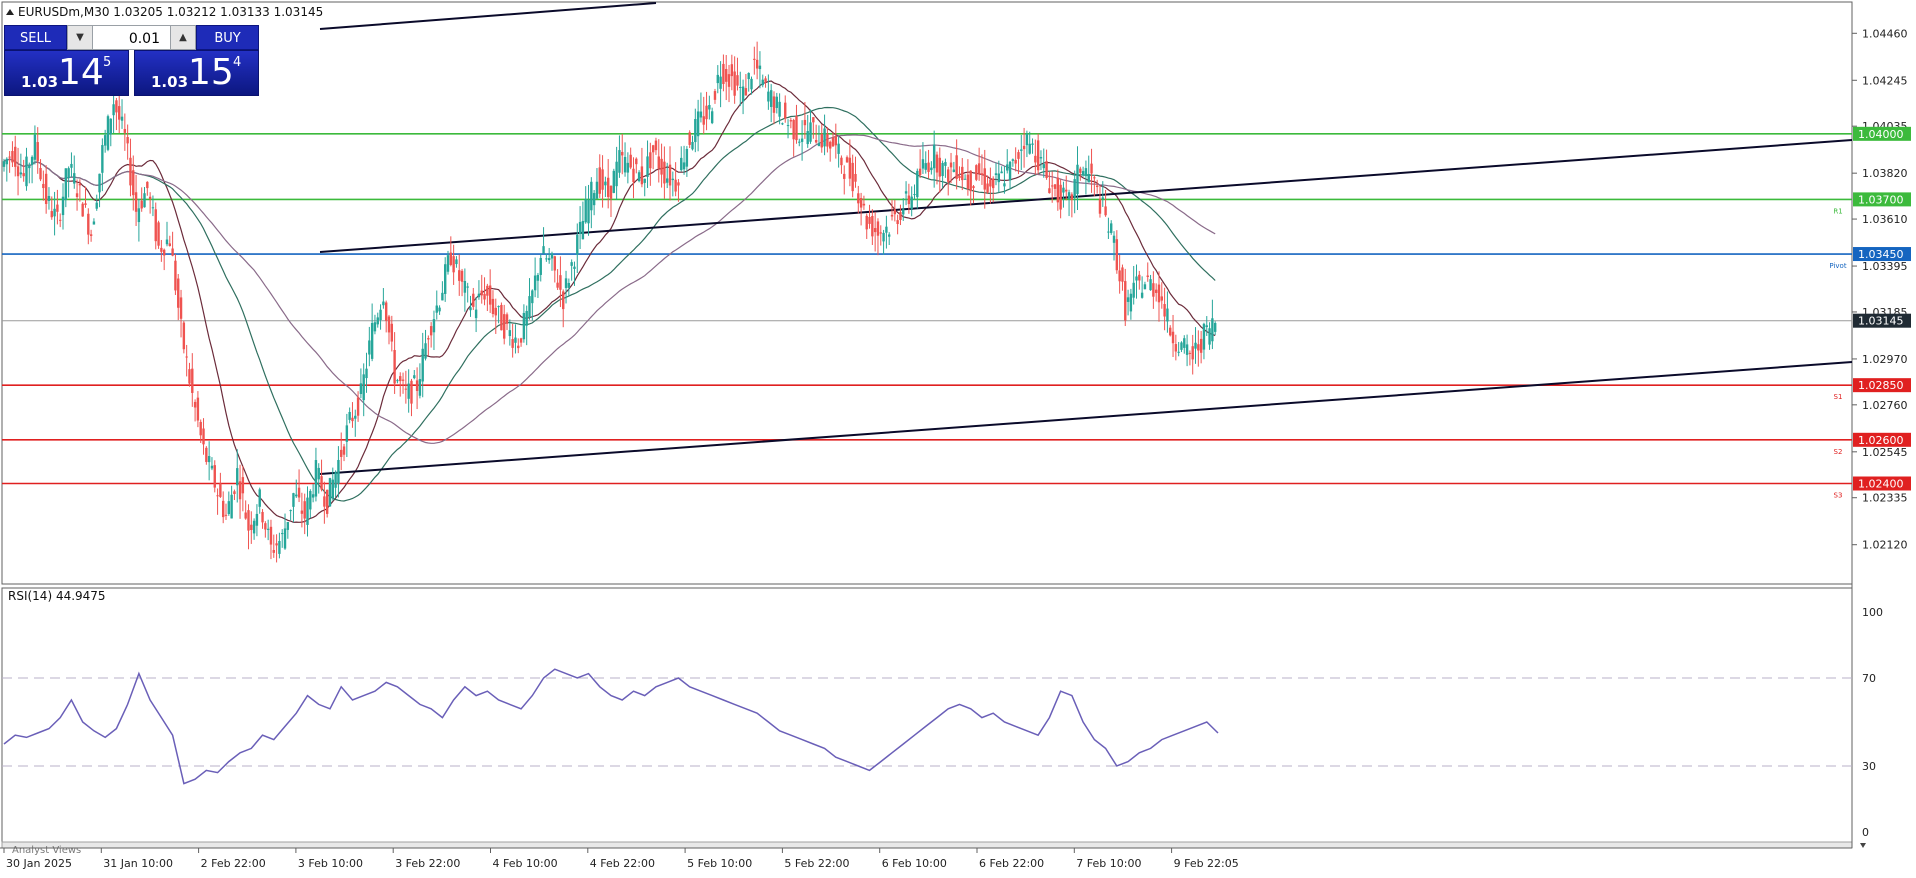 The height and width of the screenshot is (878, 1916). I want to click on price-axis-label: 1.03610, so click(1885, 219).